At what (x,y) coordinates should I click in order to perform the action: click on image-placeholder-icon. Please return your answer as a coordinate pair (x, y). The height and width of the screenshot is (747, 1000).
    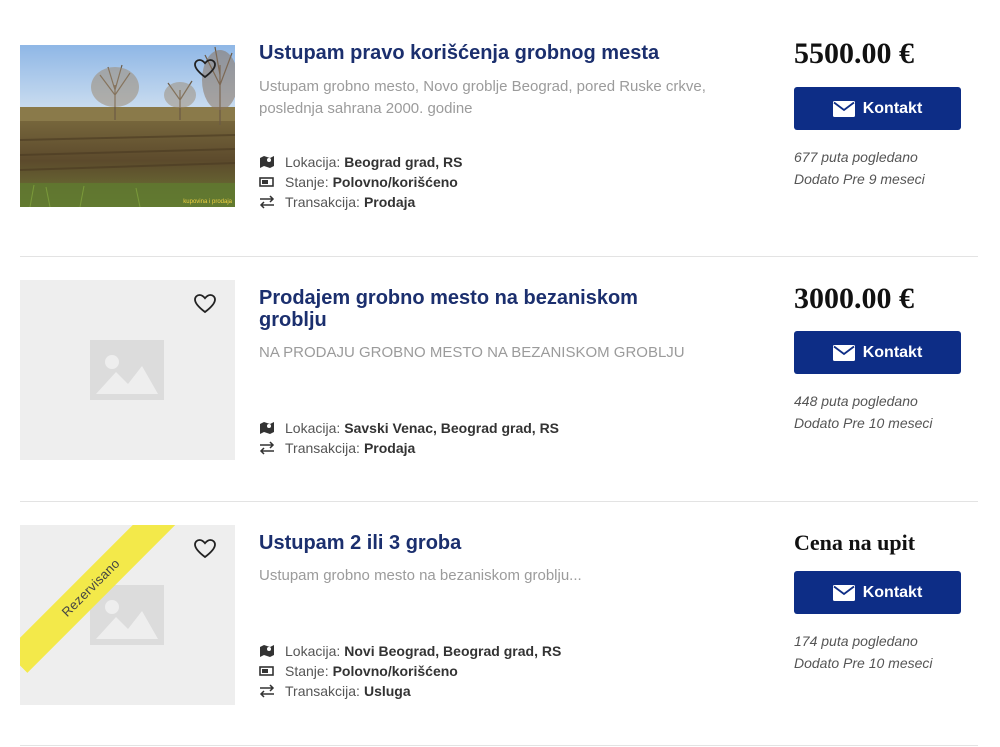
    Looking at the image, I should click on (127, 370).